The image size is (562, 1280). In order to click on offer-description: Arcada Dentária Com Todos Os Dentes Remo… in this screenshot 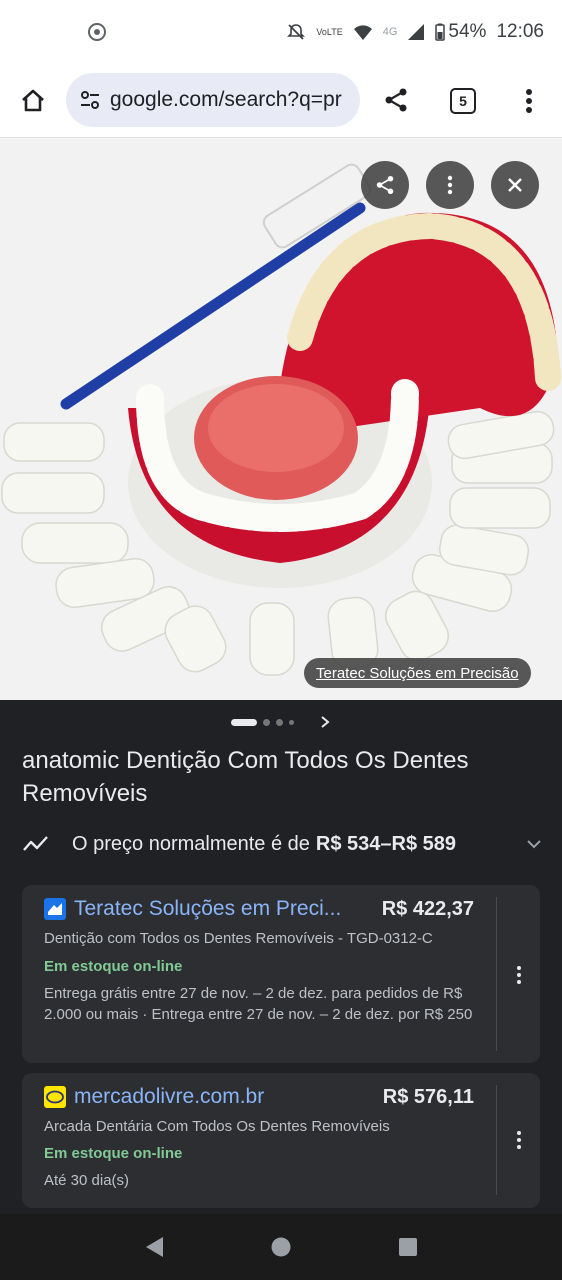, I will do `click(217, 1126)`.